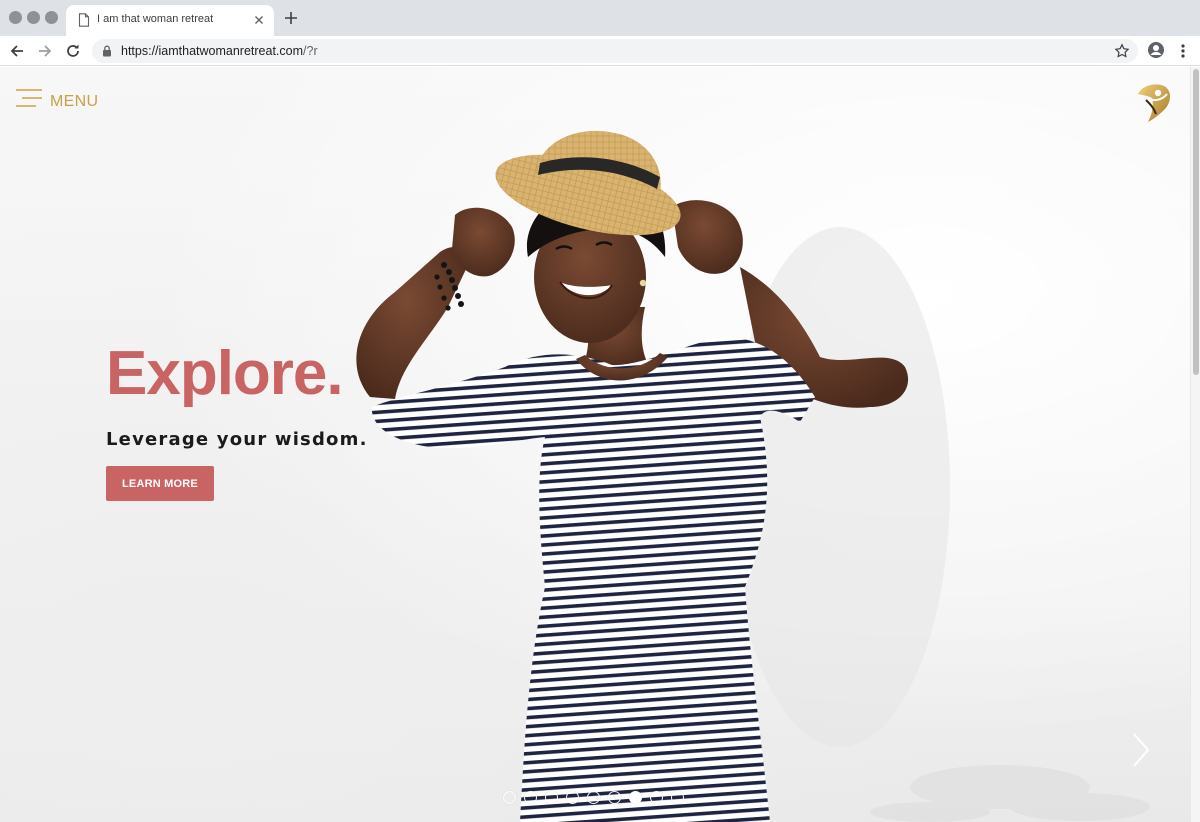  Describe the element at coordinates (1141, 750) in the screenshot. I see `chevron-right-icon` at that location.